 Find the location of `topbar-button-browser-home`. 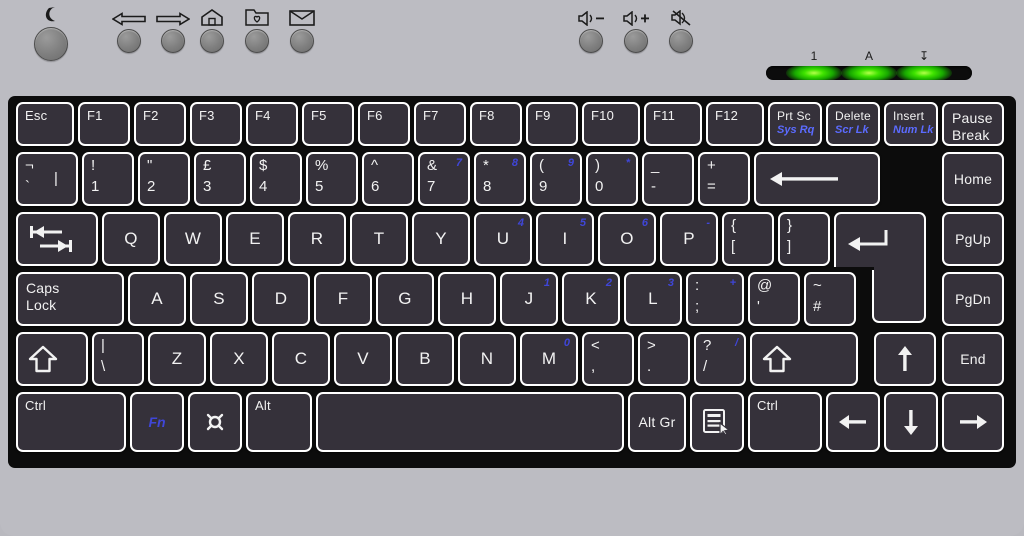

topbar-button-browser-home is located at coordinates (212, 30).